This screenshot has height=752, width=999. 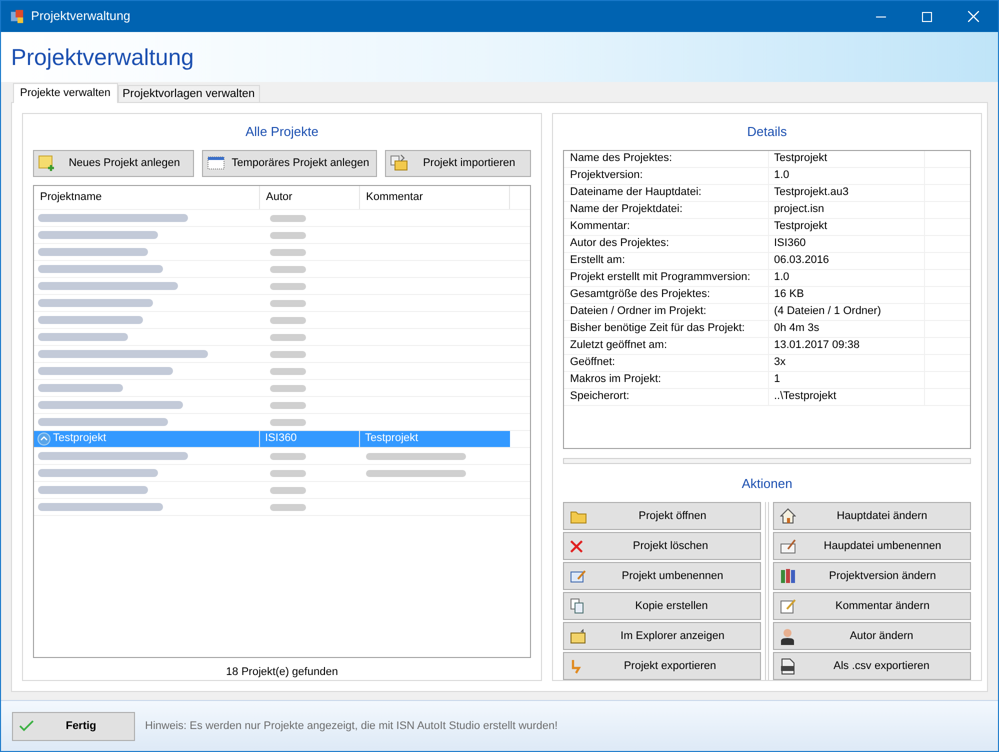 What do you see at coordinates (147, 197) in the screenshot?
I see `column-header: Projektname` at bounding box center [147, 197].